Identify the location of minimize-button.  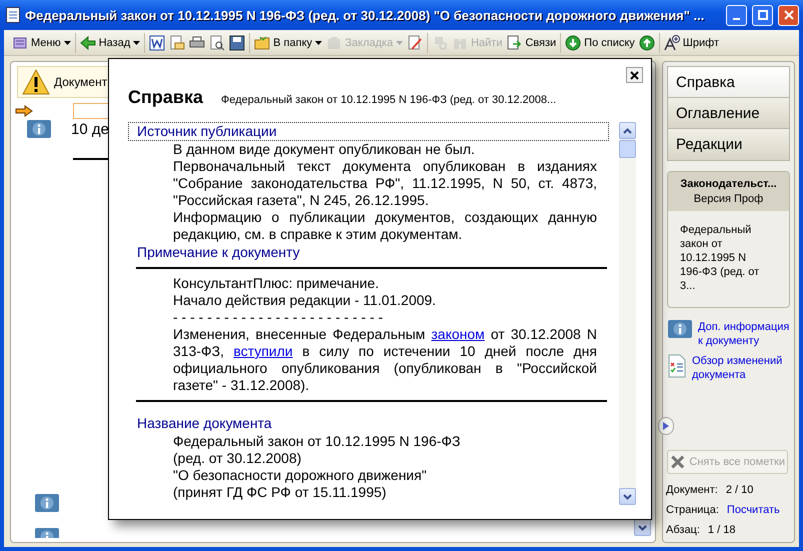
(736, 15).